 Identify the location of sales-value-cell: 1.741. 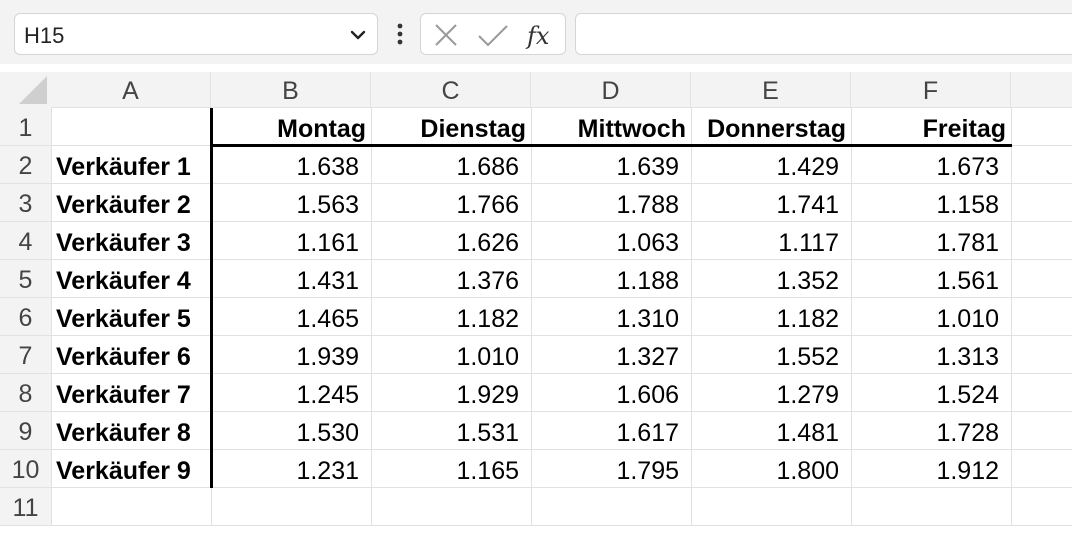
(771, 203).